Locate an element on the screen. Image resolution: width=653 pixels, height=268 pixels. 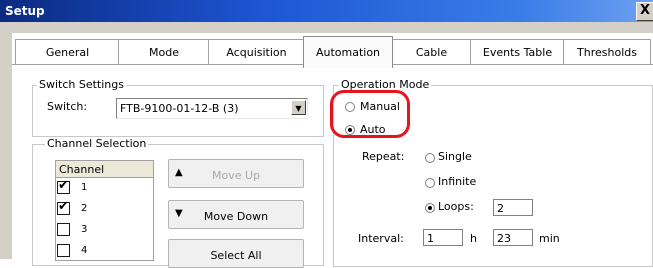
move-down-label: Move Down is located at coordinates (236, 216).